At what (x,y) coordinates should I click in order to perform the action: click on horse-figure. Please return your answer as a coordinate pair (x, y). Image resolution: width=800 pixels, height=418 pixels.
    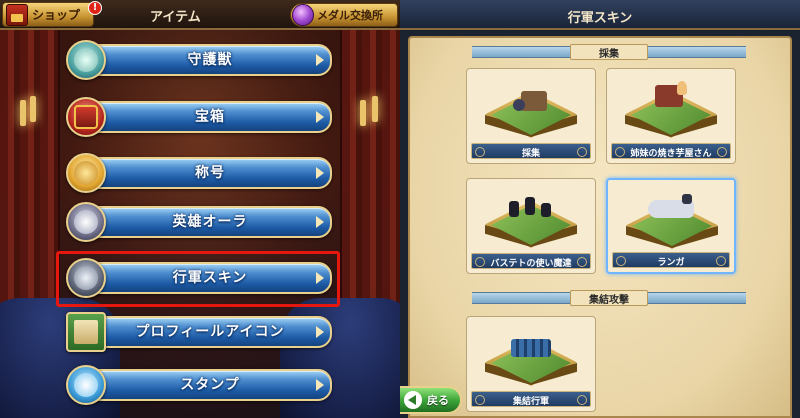
    Looking at the image, I should click on (519, 105).